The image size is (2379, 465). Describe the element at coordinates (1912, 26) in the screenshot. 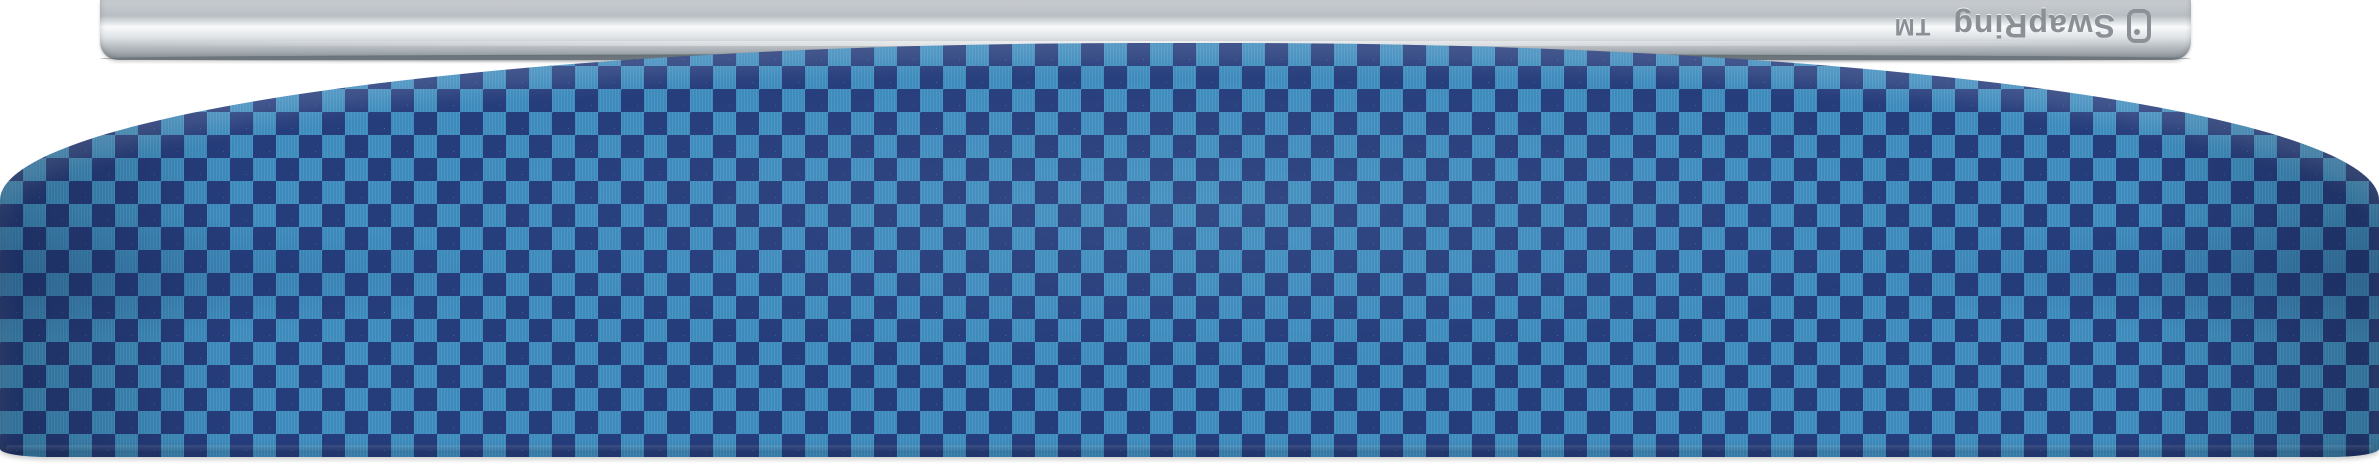

I see `trademark-mark: TM` at that location.